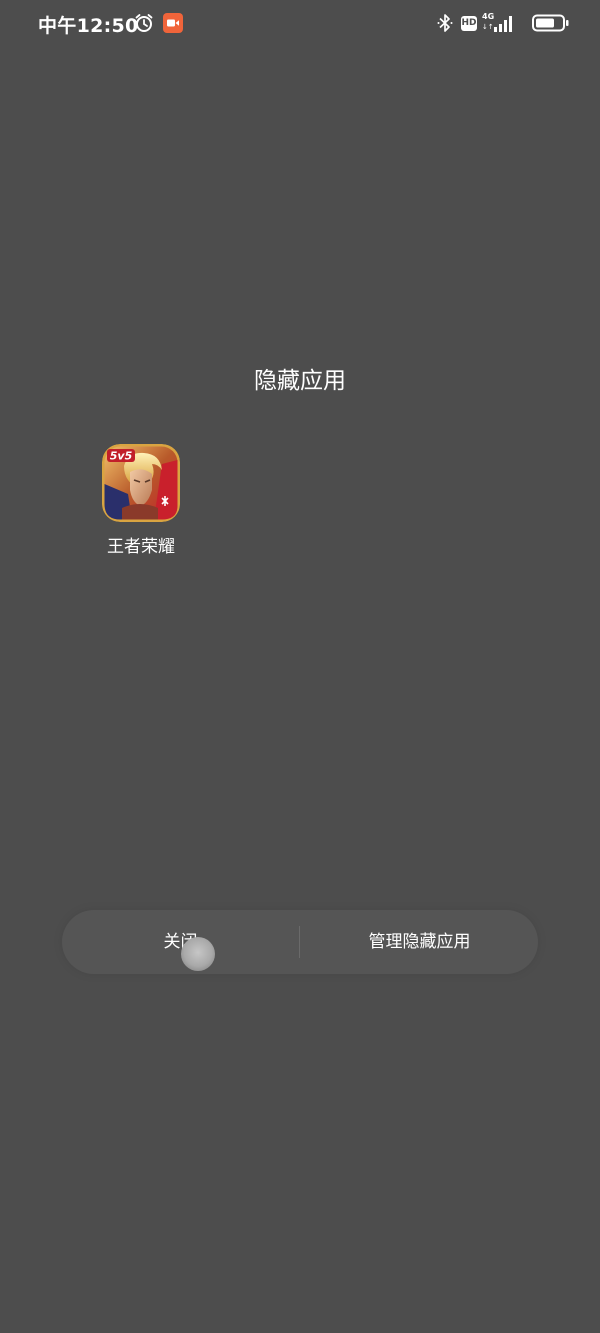 The width and height of the screenshot is (600, 1333). Describe the element at coordinates (180, 942) in the screenshot. I see `close-button: 关闭` at that location.